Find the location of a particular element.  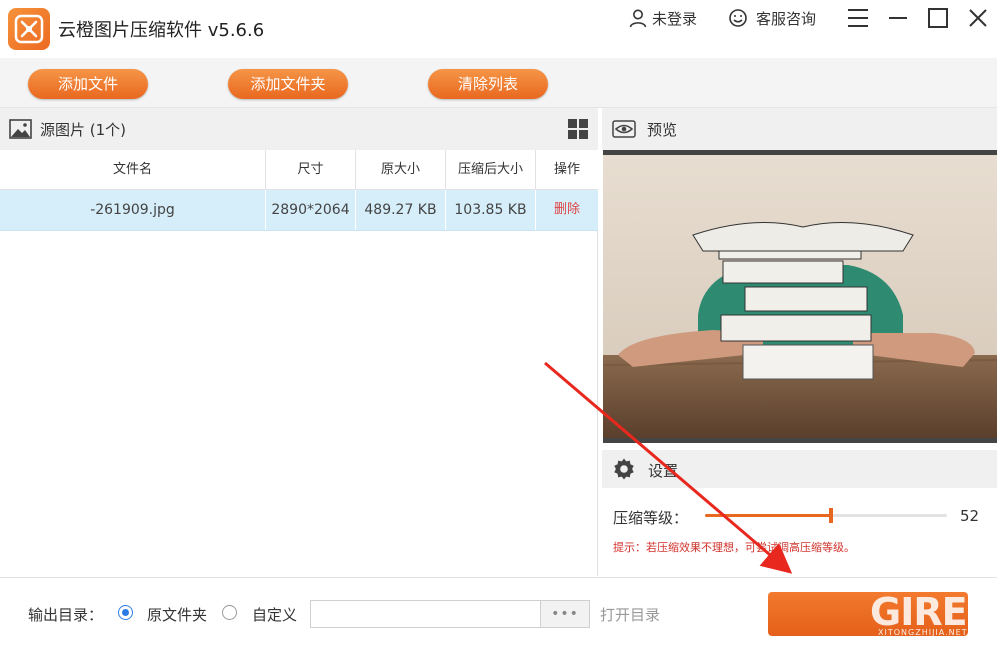

custom-folder-label: 自定义 is located at coordinates (274, 614).